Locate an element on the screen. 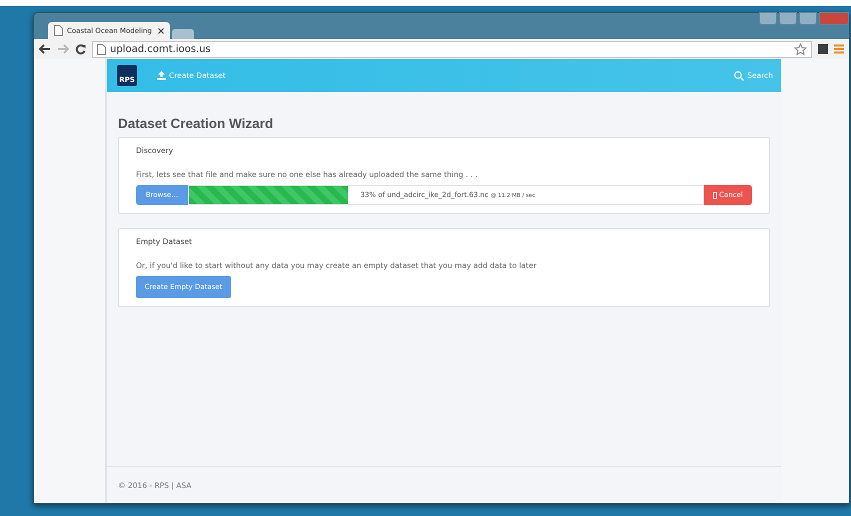 This screenshot has width=851, height=516. upload-icon is located at coordinates (161, 75).